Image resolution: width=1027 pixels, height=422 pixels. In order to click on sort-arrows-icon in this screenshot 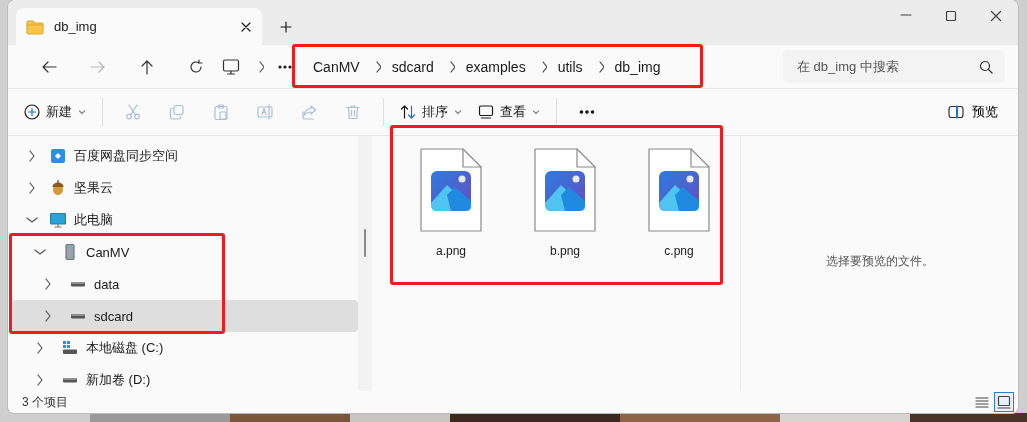, I will do `click(408, 112)`.